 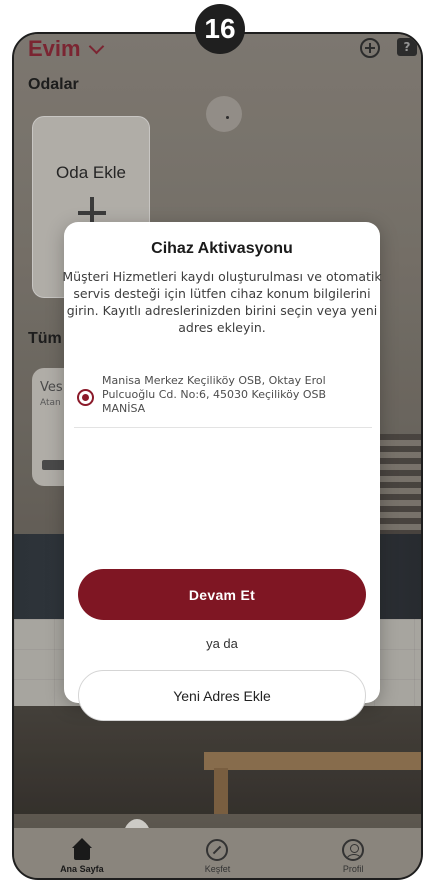 I want to click on nav-label-home: Ana Sayfa, so click(x=82, y=869).